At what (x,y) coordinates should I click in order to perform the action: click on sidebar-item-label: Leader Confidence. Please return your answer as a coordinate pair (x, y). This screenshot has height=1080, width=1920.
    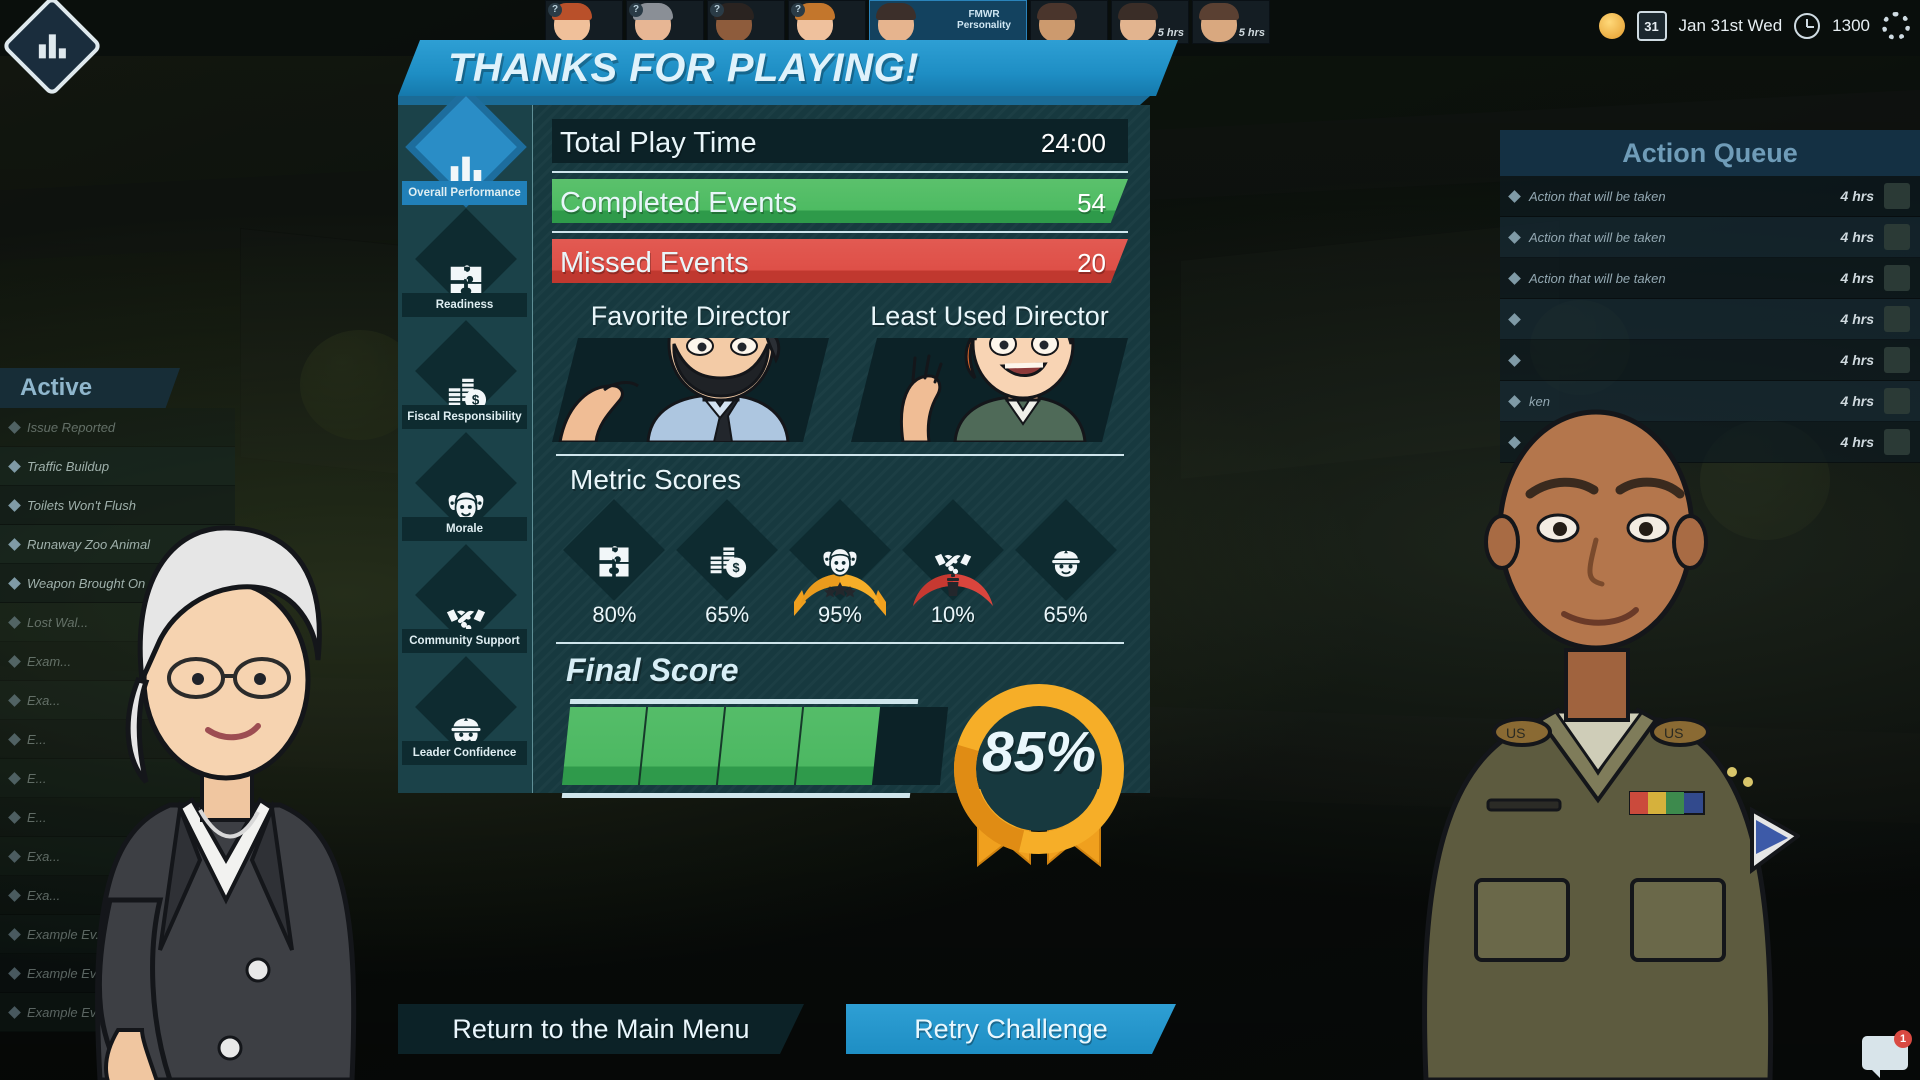
    Looking at the image, I should click on (464, 753).